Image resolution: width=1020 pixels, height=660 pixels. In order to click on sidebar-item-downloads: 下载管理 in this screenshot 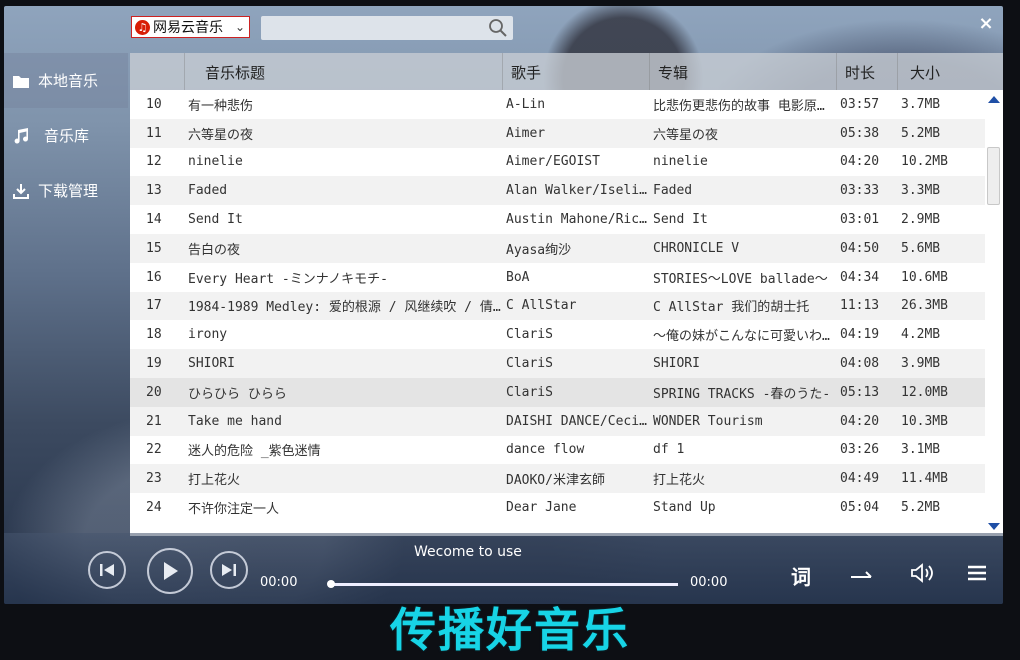, I will do `click(66, 190)`.